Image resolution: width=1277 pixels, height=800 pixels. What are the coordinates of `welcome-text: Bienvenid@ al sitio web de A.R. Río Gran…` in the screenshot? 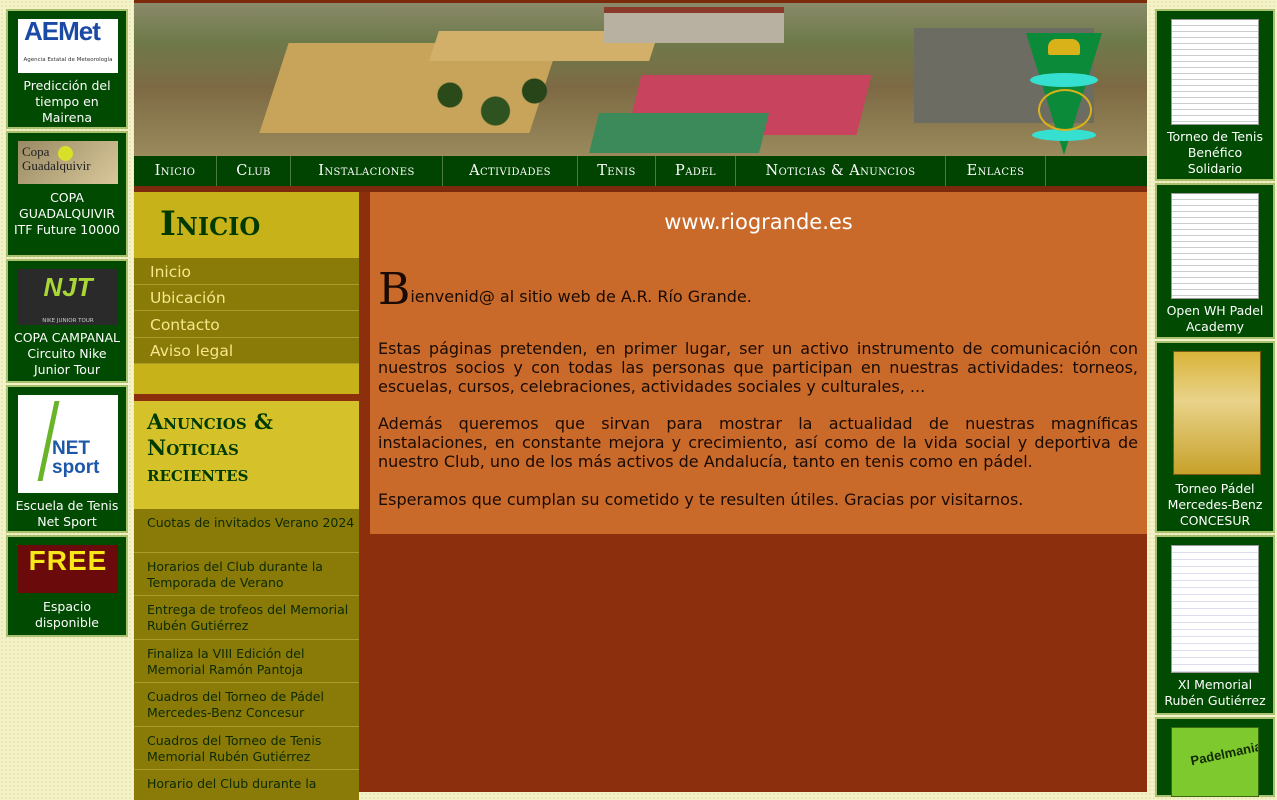 It's located at (758, 290).